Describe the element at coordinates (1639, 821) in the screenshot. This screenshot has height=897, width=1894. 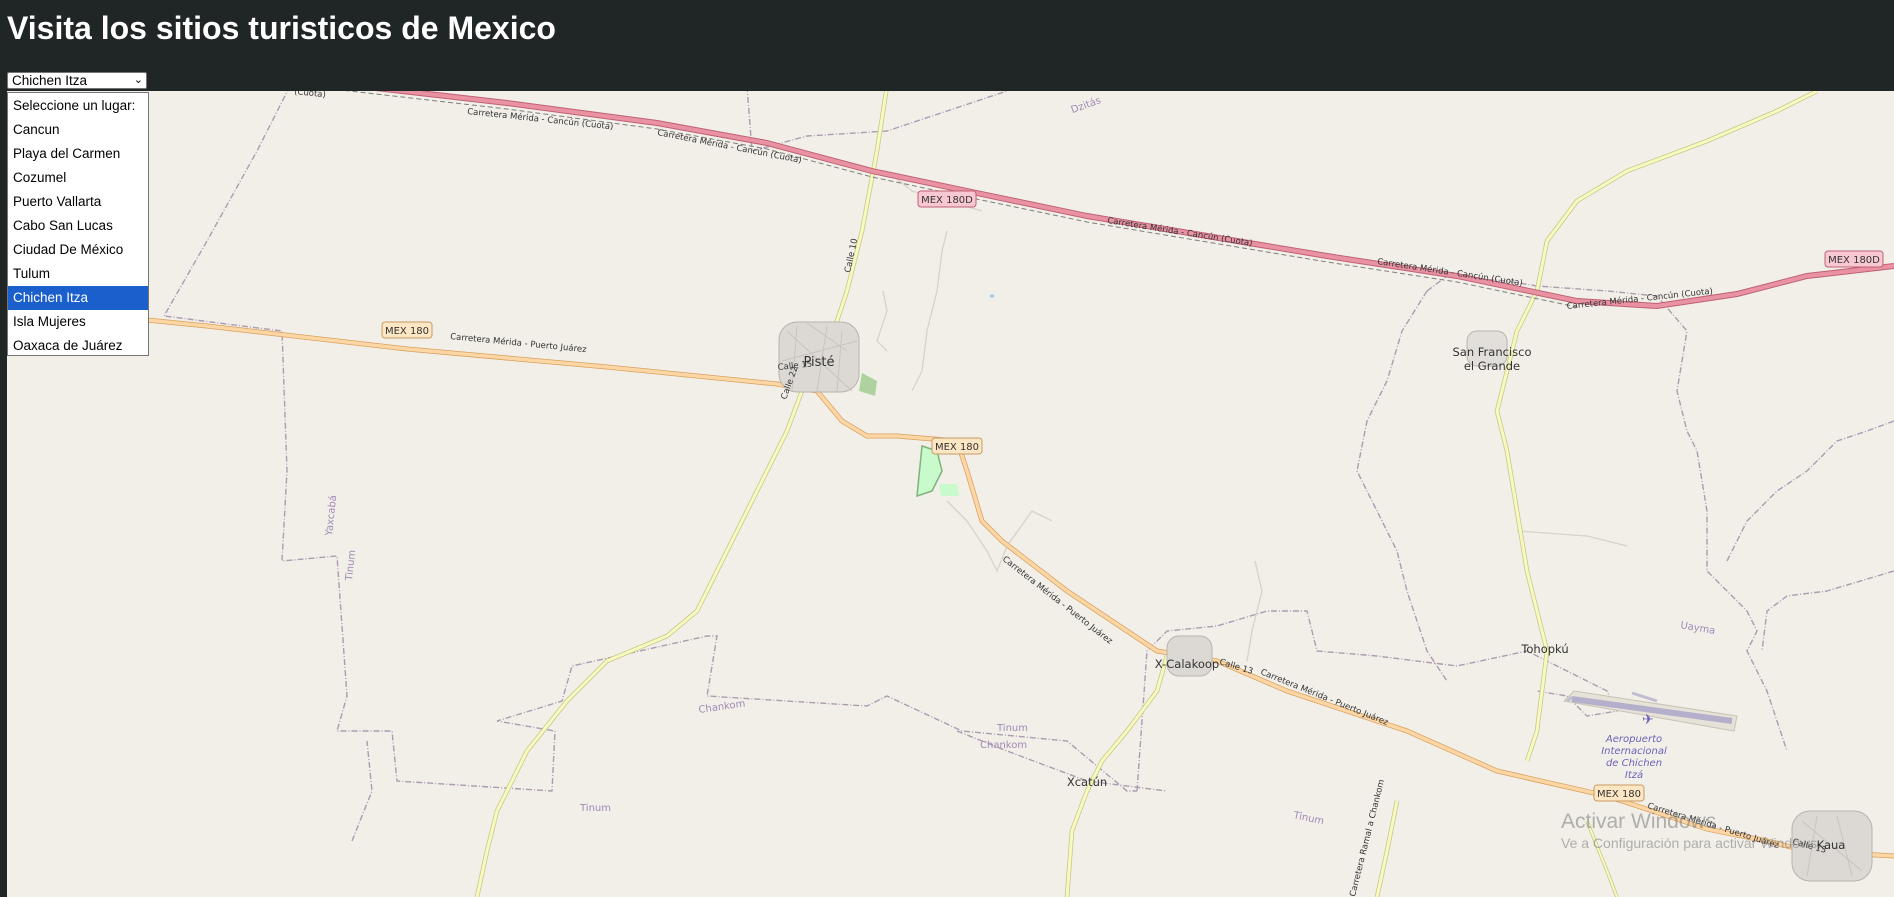
I see `windows-activation-title: Activar Windows` at that location.